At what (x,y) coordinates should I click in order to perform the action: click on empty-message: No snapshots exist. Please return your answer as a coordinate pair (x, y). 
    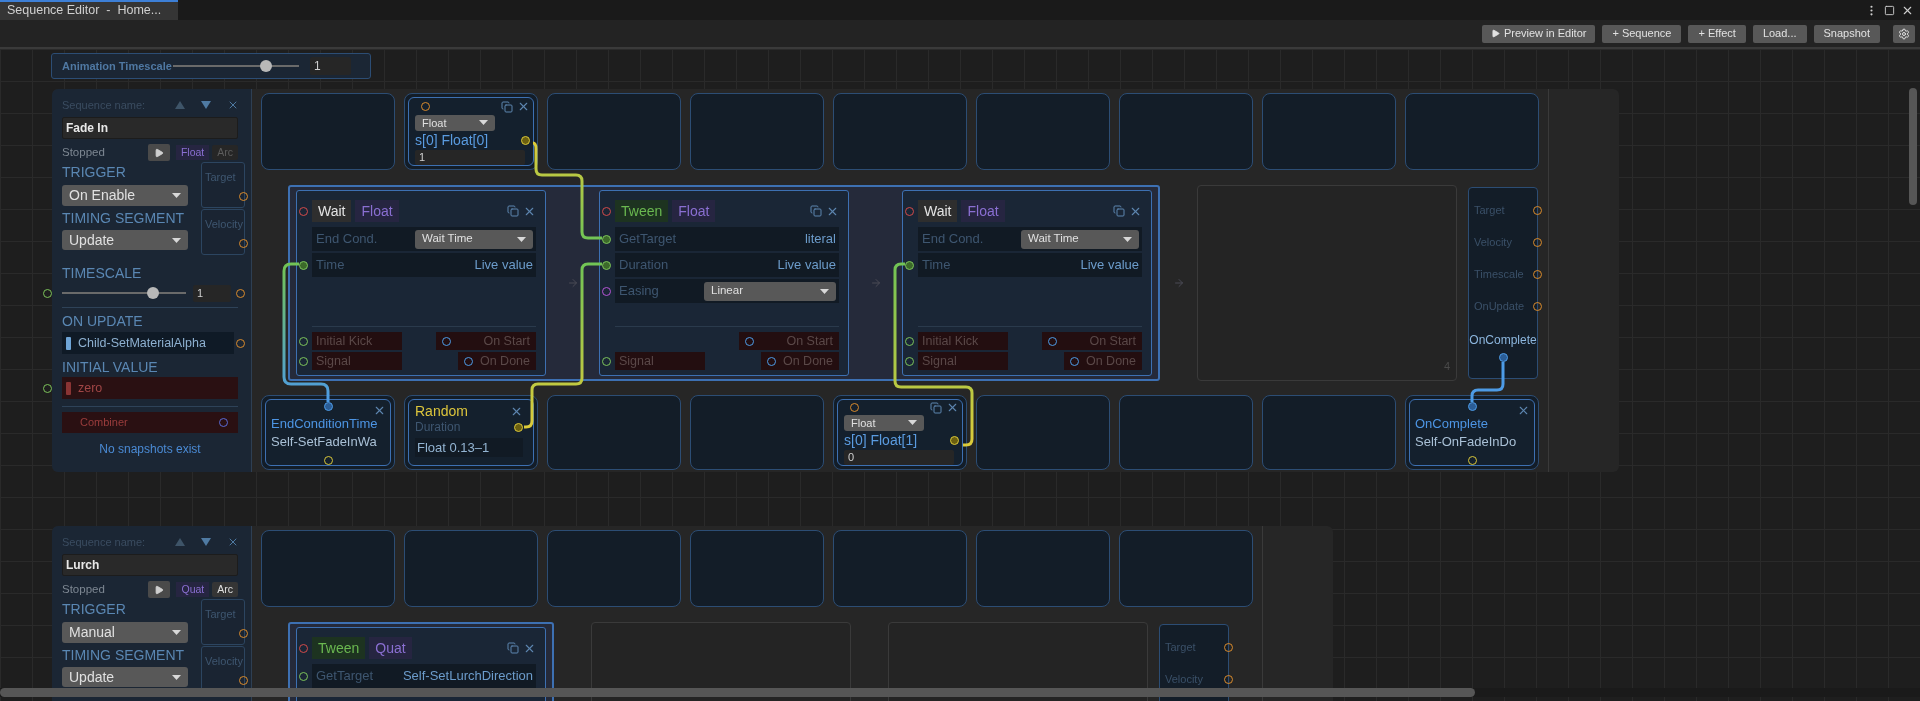
    Looking at the image, I should click on (150, 449).